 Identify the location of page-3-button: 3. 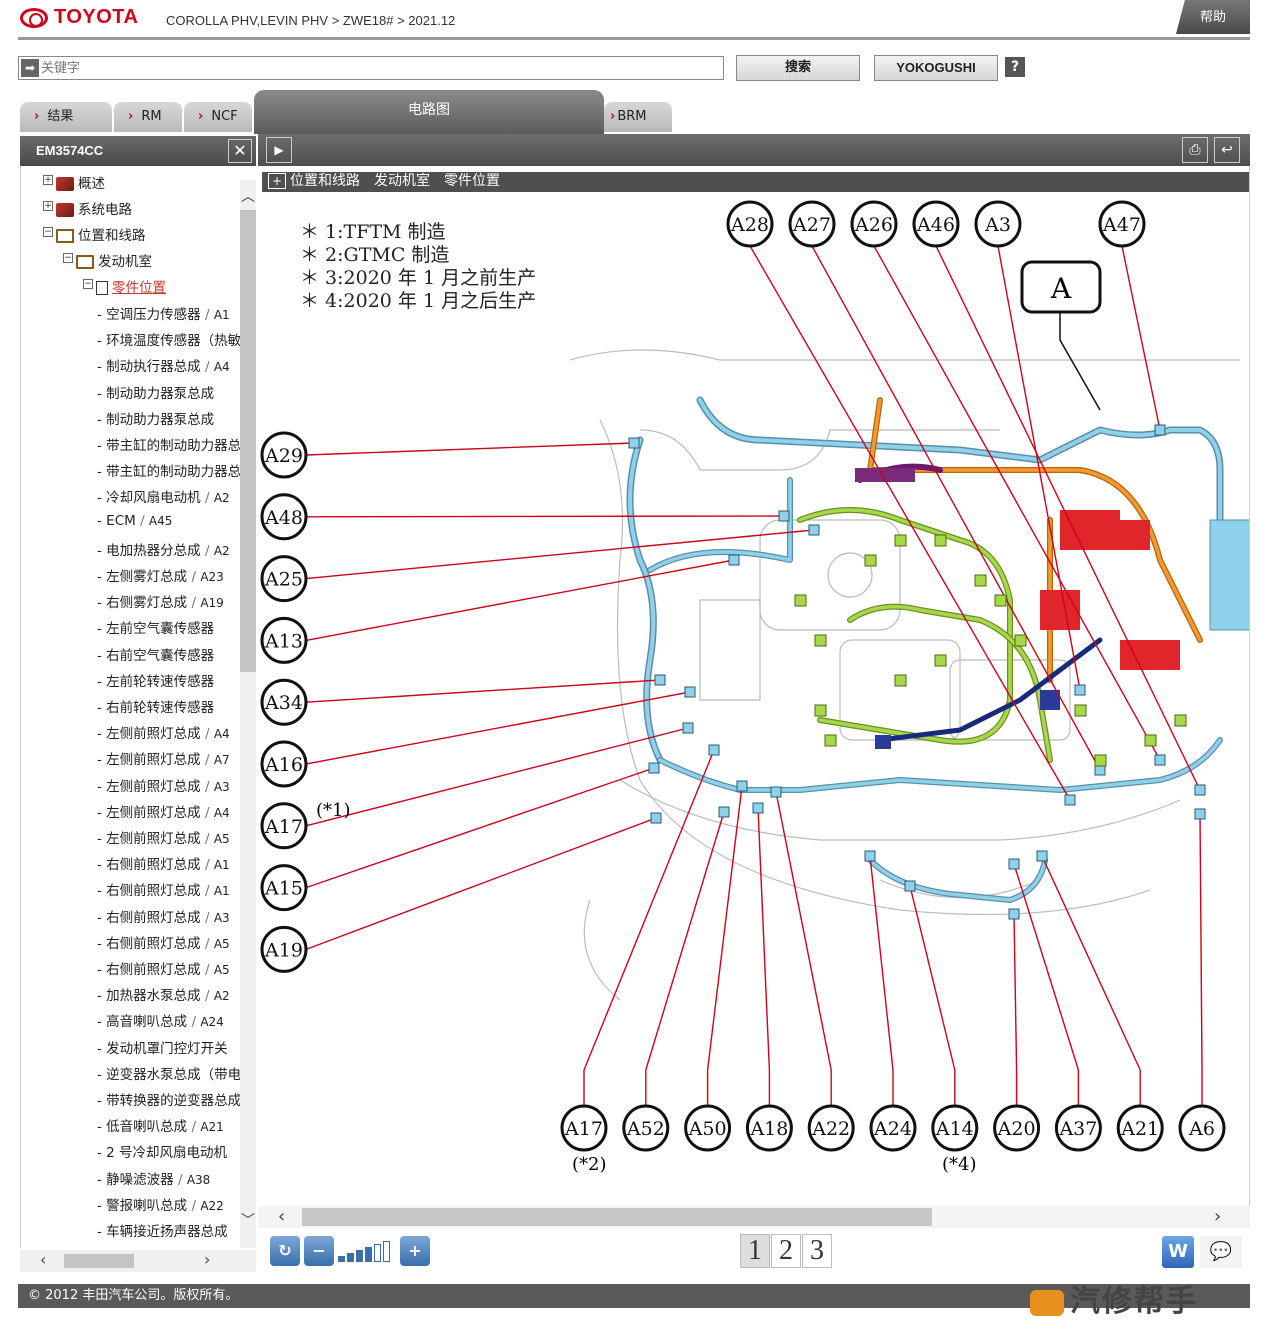
(817, 1251).